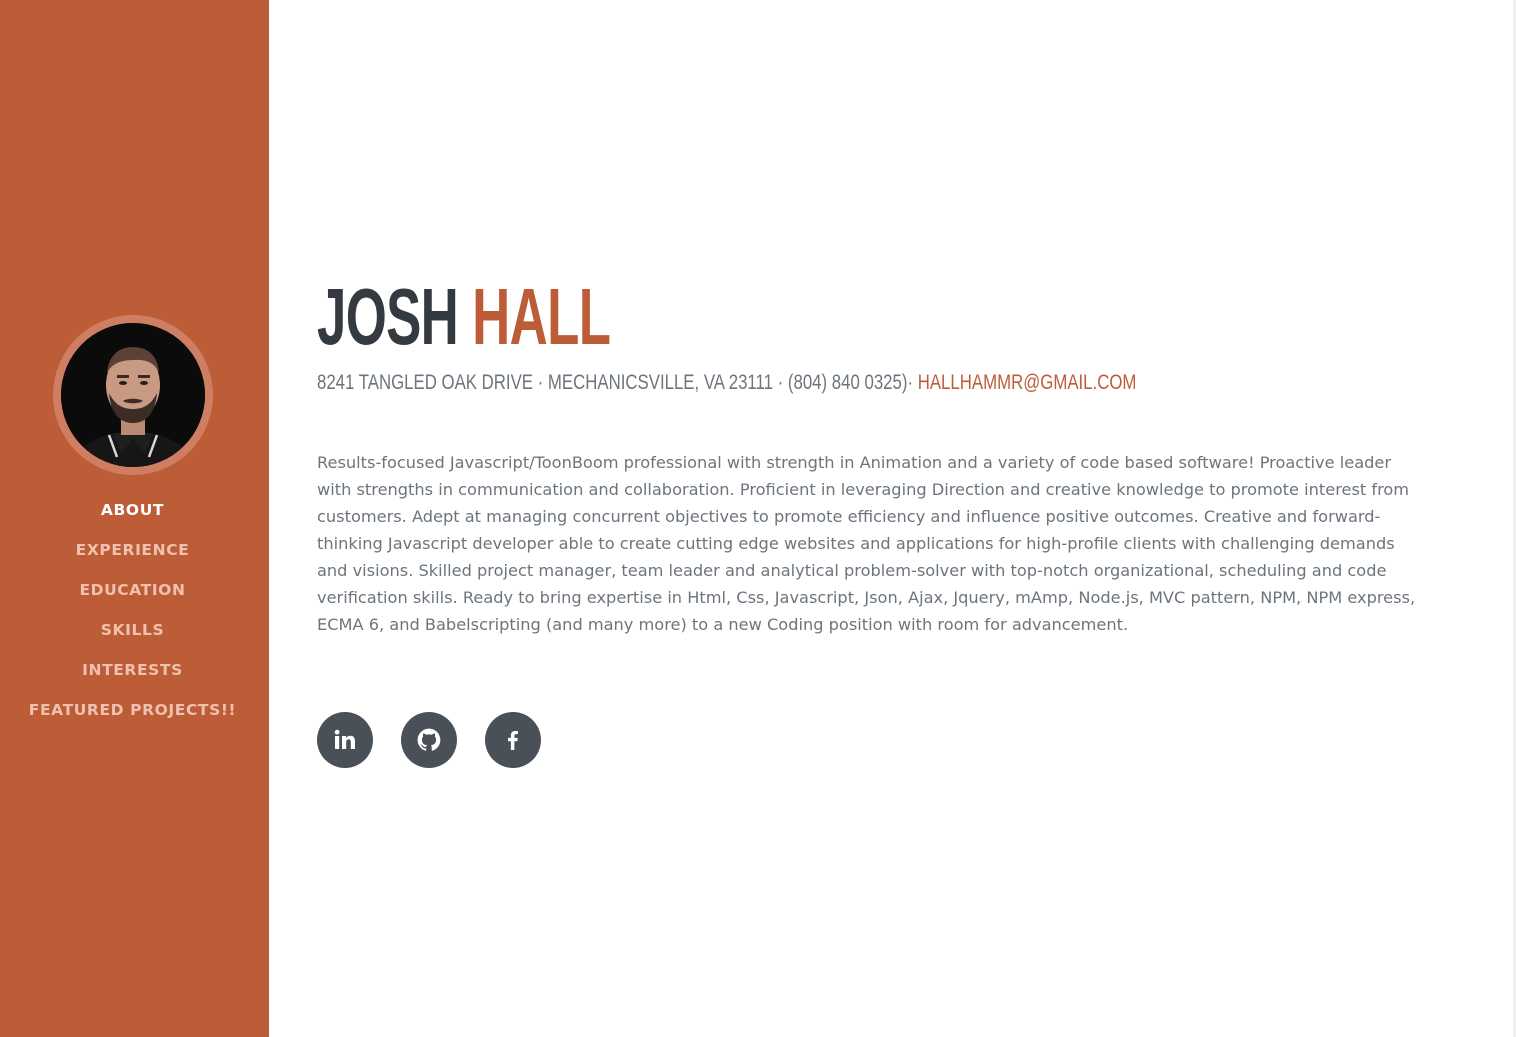  Describe the element at coordinates (541, 316) in the screenshot. I see `last-name: HALL` at that location.